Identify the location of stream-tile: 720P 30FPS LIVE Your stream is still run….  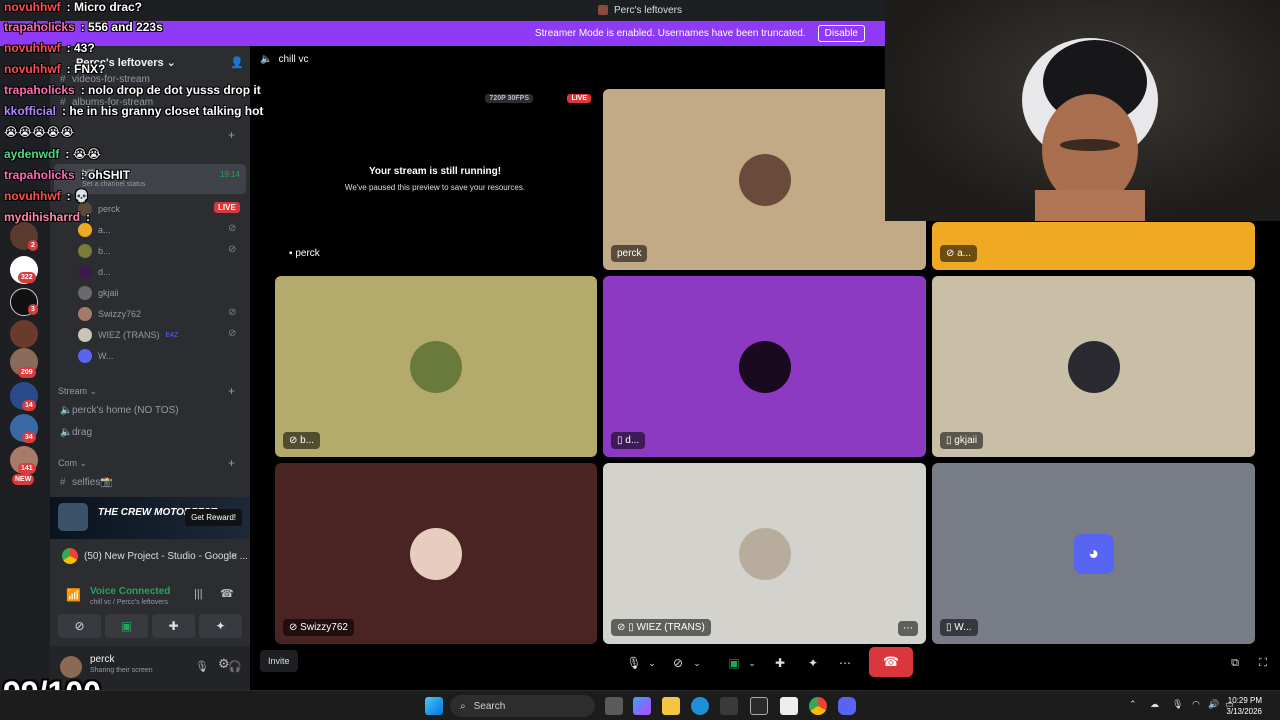
(436, 179).